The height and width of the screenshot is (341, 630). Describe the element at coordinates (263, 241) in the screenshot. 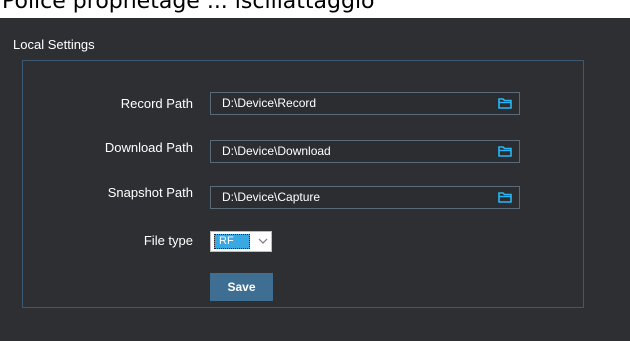

I see `chevron-down-icon` at that location.